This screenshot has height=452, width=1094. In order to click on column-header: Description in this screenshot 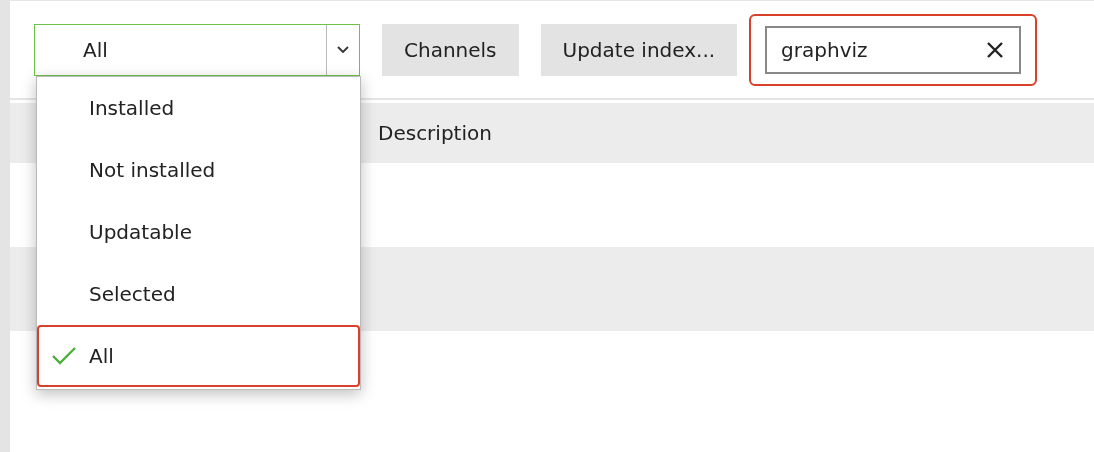, I will do `click(435, 133)`.